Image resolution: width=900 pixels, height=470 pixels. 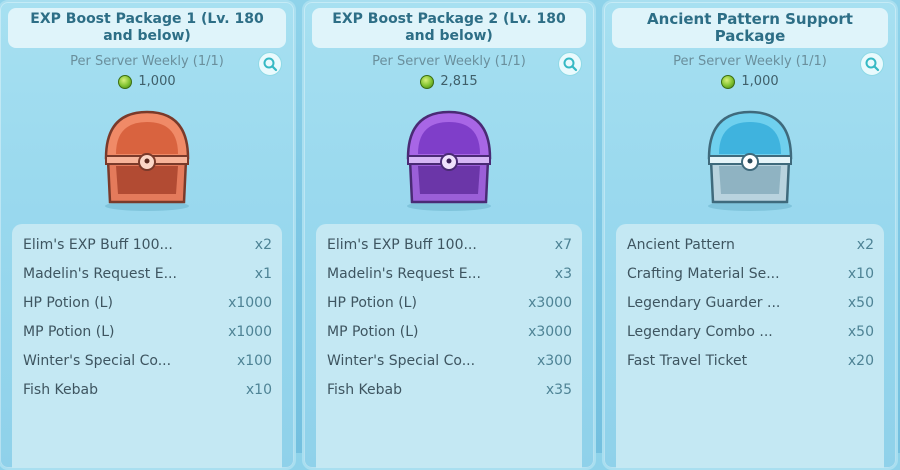 I want to click on list-item: Crafting Material Se... x10, so click(x=750, y=273).